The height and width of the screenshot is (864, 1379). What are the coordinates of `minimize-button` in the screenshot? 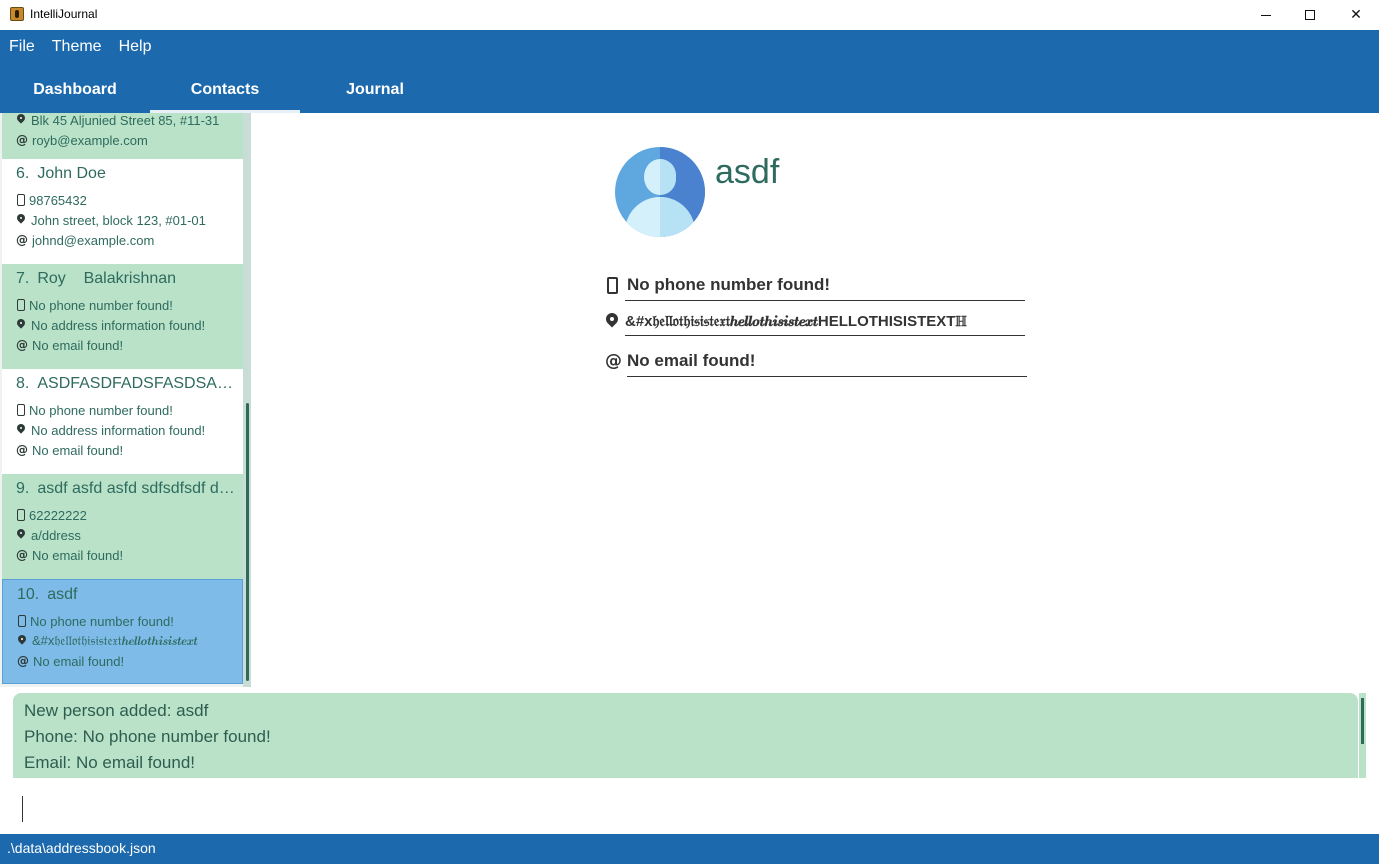 It's located at (1266, 15).